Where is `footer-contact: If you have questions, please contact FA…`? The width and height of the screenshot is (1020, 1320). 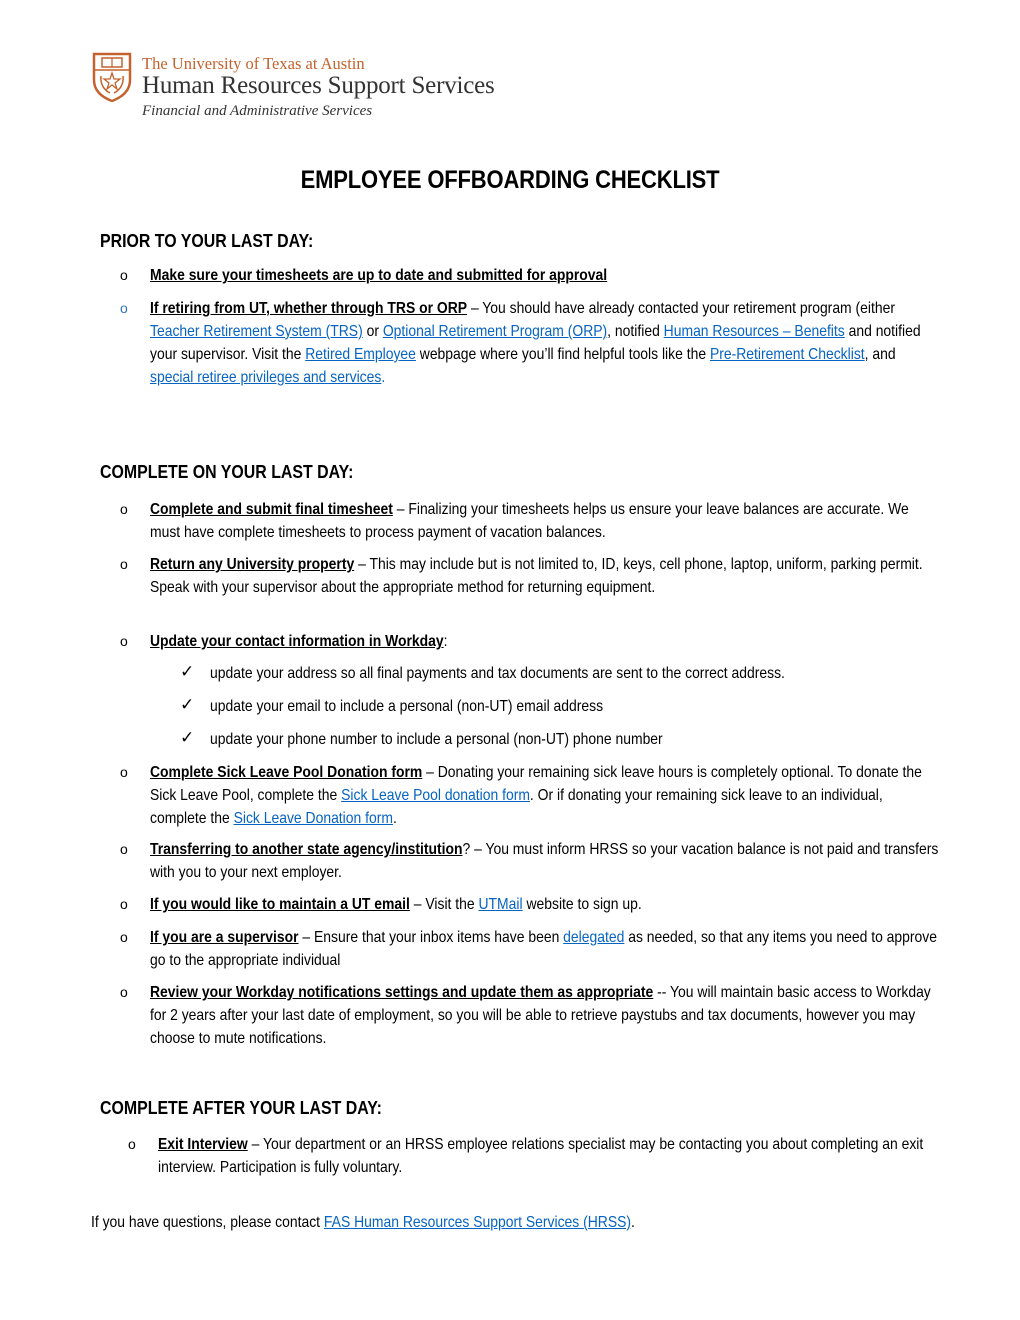
footer-contact: If you have questions, please contact FA… is located at coordinates (363, 1223).